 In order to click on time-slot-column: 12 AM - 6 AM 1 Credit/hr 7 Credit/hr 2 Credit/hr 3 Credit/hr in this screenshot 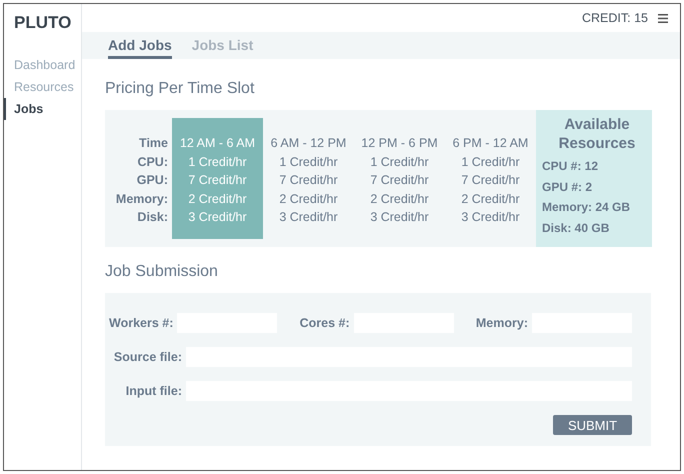, I will do `click(217, 178)`.